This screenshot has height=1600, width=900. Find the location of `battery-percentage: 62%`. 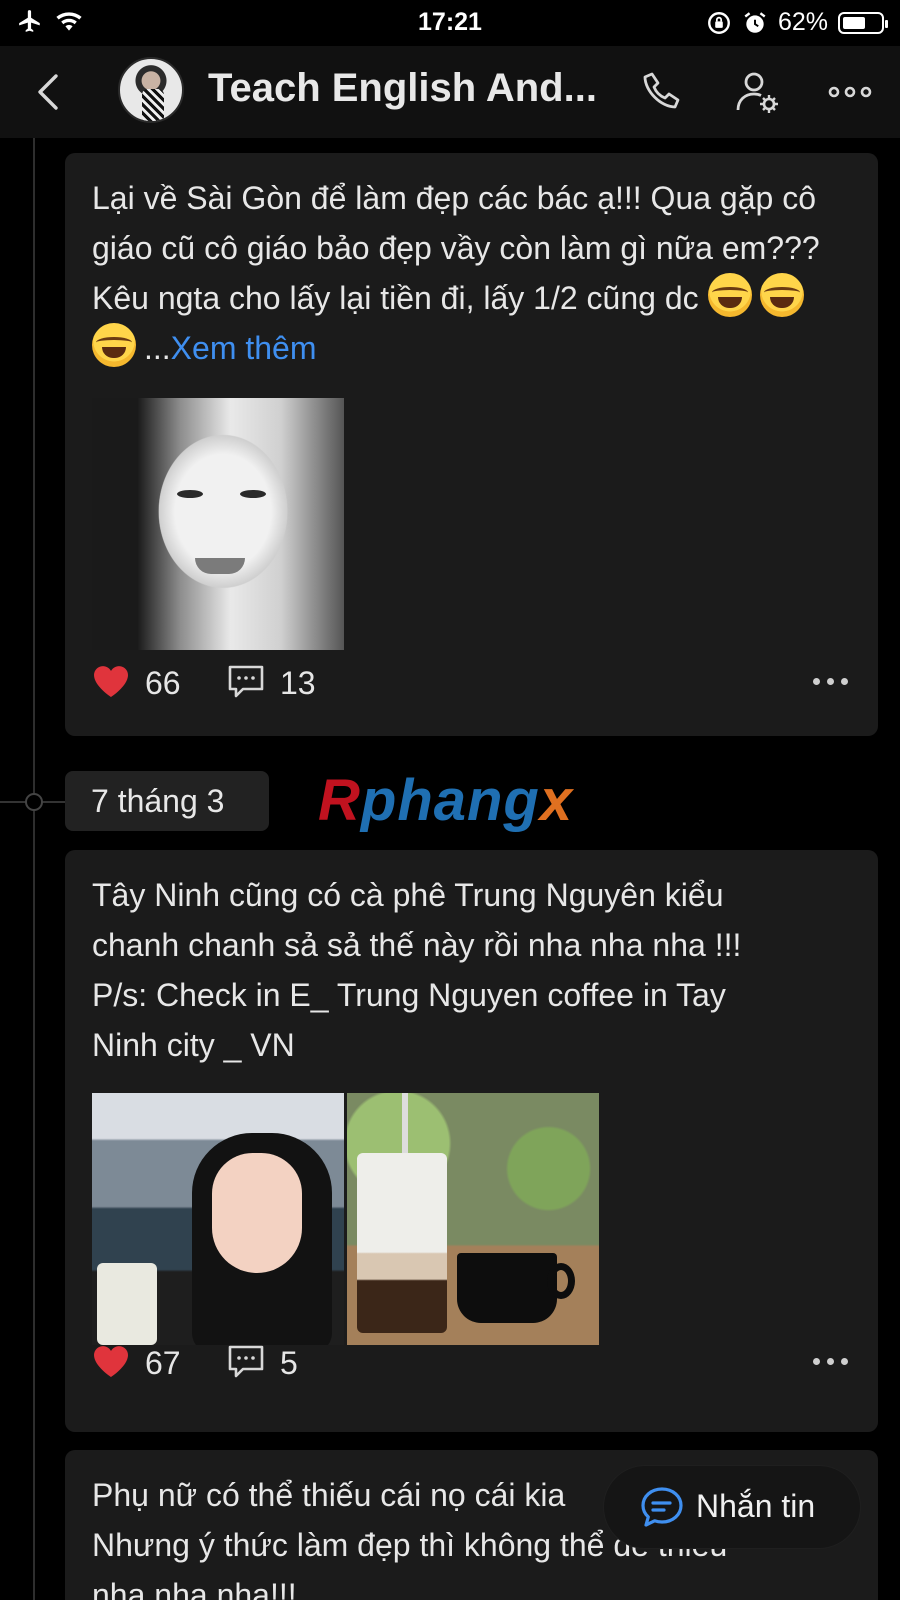

battery-percentage: 62% is located at coordinates (802, 22).